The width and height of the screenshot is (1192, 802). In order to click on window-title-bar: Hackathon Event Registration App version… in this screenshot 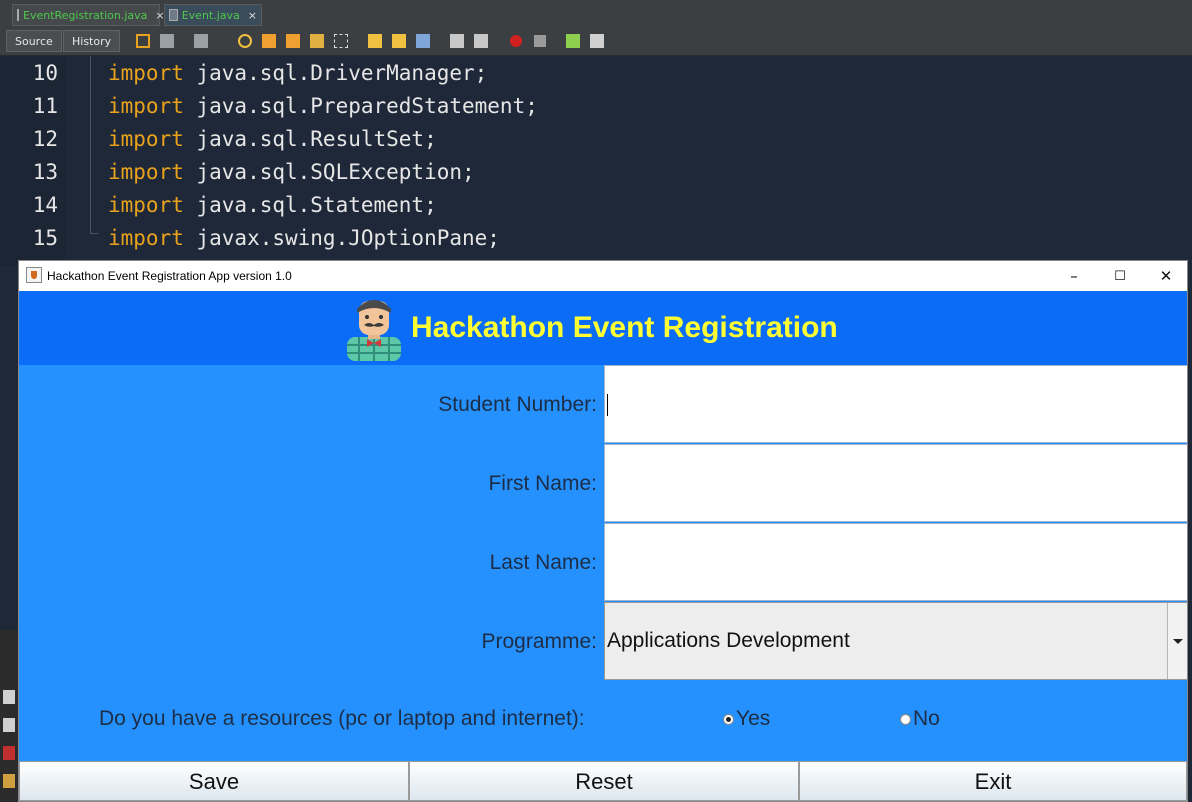, I will do `click(603, 276)`.